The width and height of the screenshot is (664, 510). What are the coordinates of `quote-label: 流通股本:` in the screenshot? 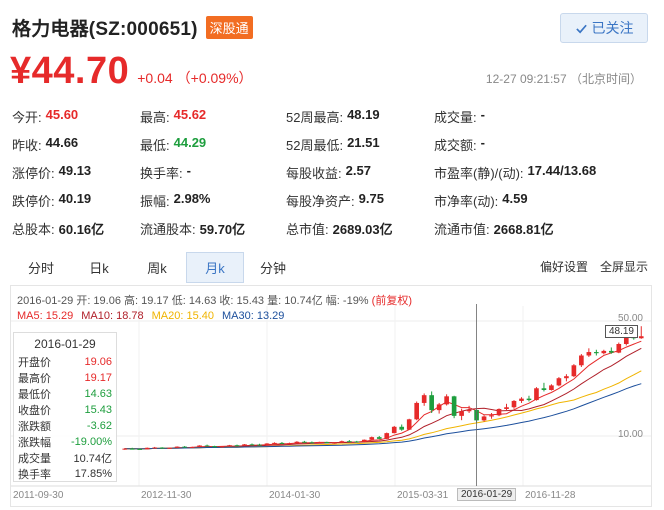 It's located at (168, 229).